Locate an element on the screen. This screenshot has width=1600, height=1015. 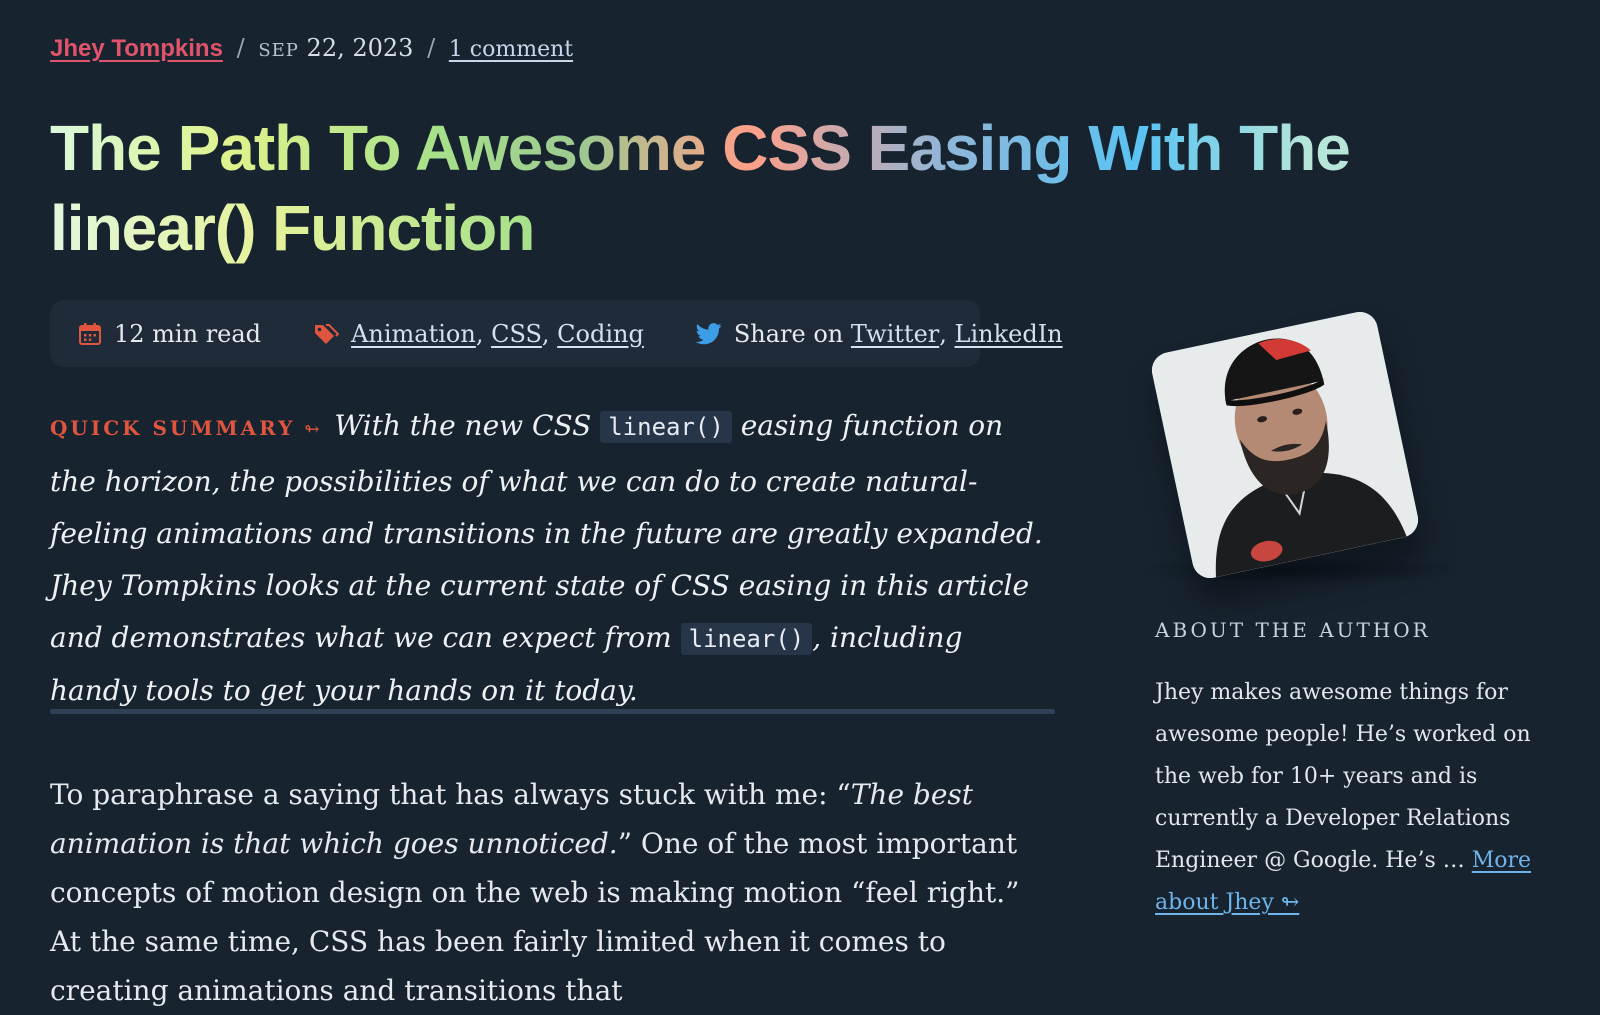
twitter-icon is located at coordinates (708, 333).